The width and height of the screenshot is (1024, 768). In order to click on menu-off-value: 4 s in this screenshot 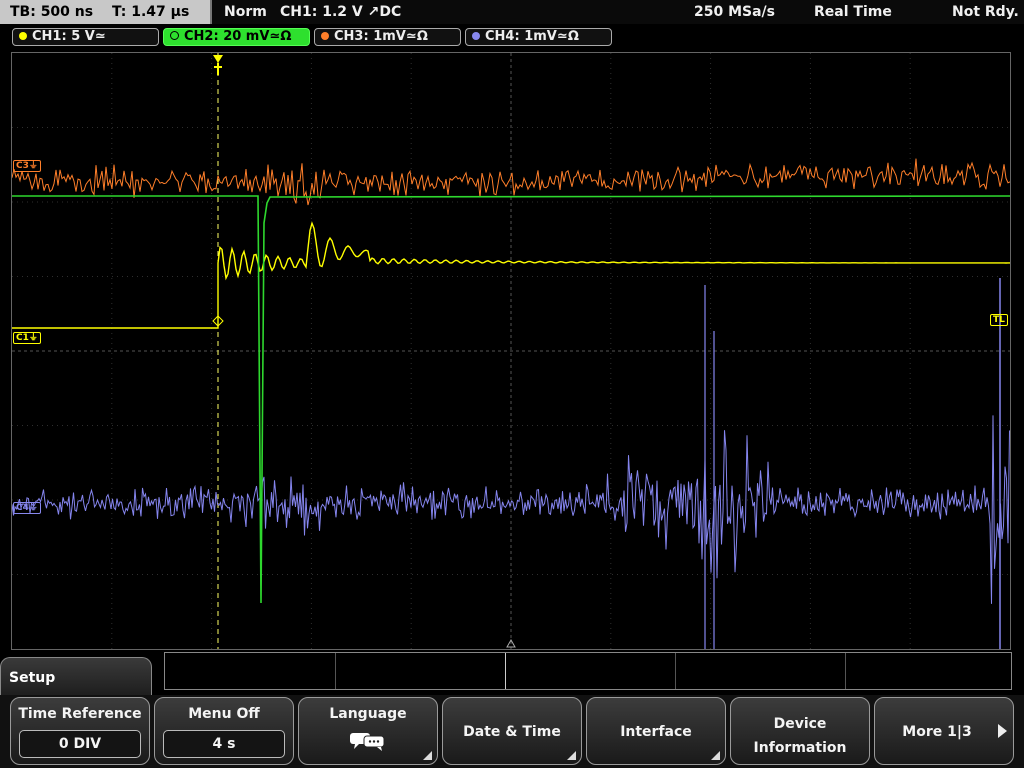, I will do `click(224, 744)`.